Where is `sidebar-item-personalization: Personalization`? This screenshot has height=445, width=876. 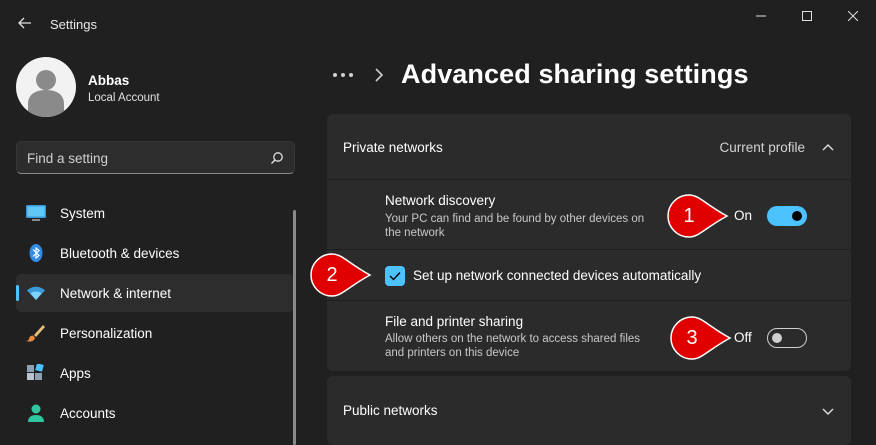
sidebar-item-personalization: Personalization is located at coordinates (155, 333).